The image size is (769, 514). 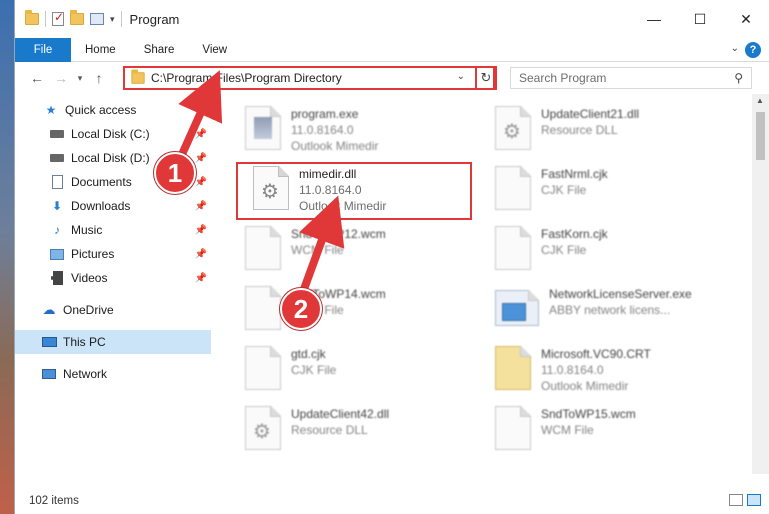 What do you see at coordinates (80, 78) in the screenshot?
I see `recent-locations-icon: ▾` at bounding box center [80, 78].